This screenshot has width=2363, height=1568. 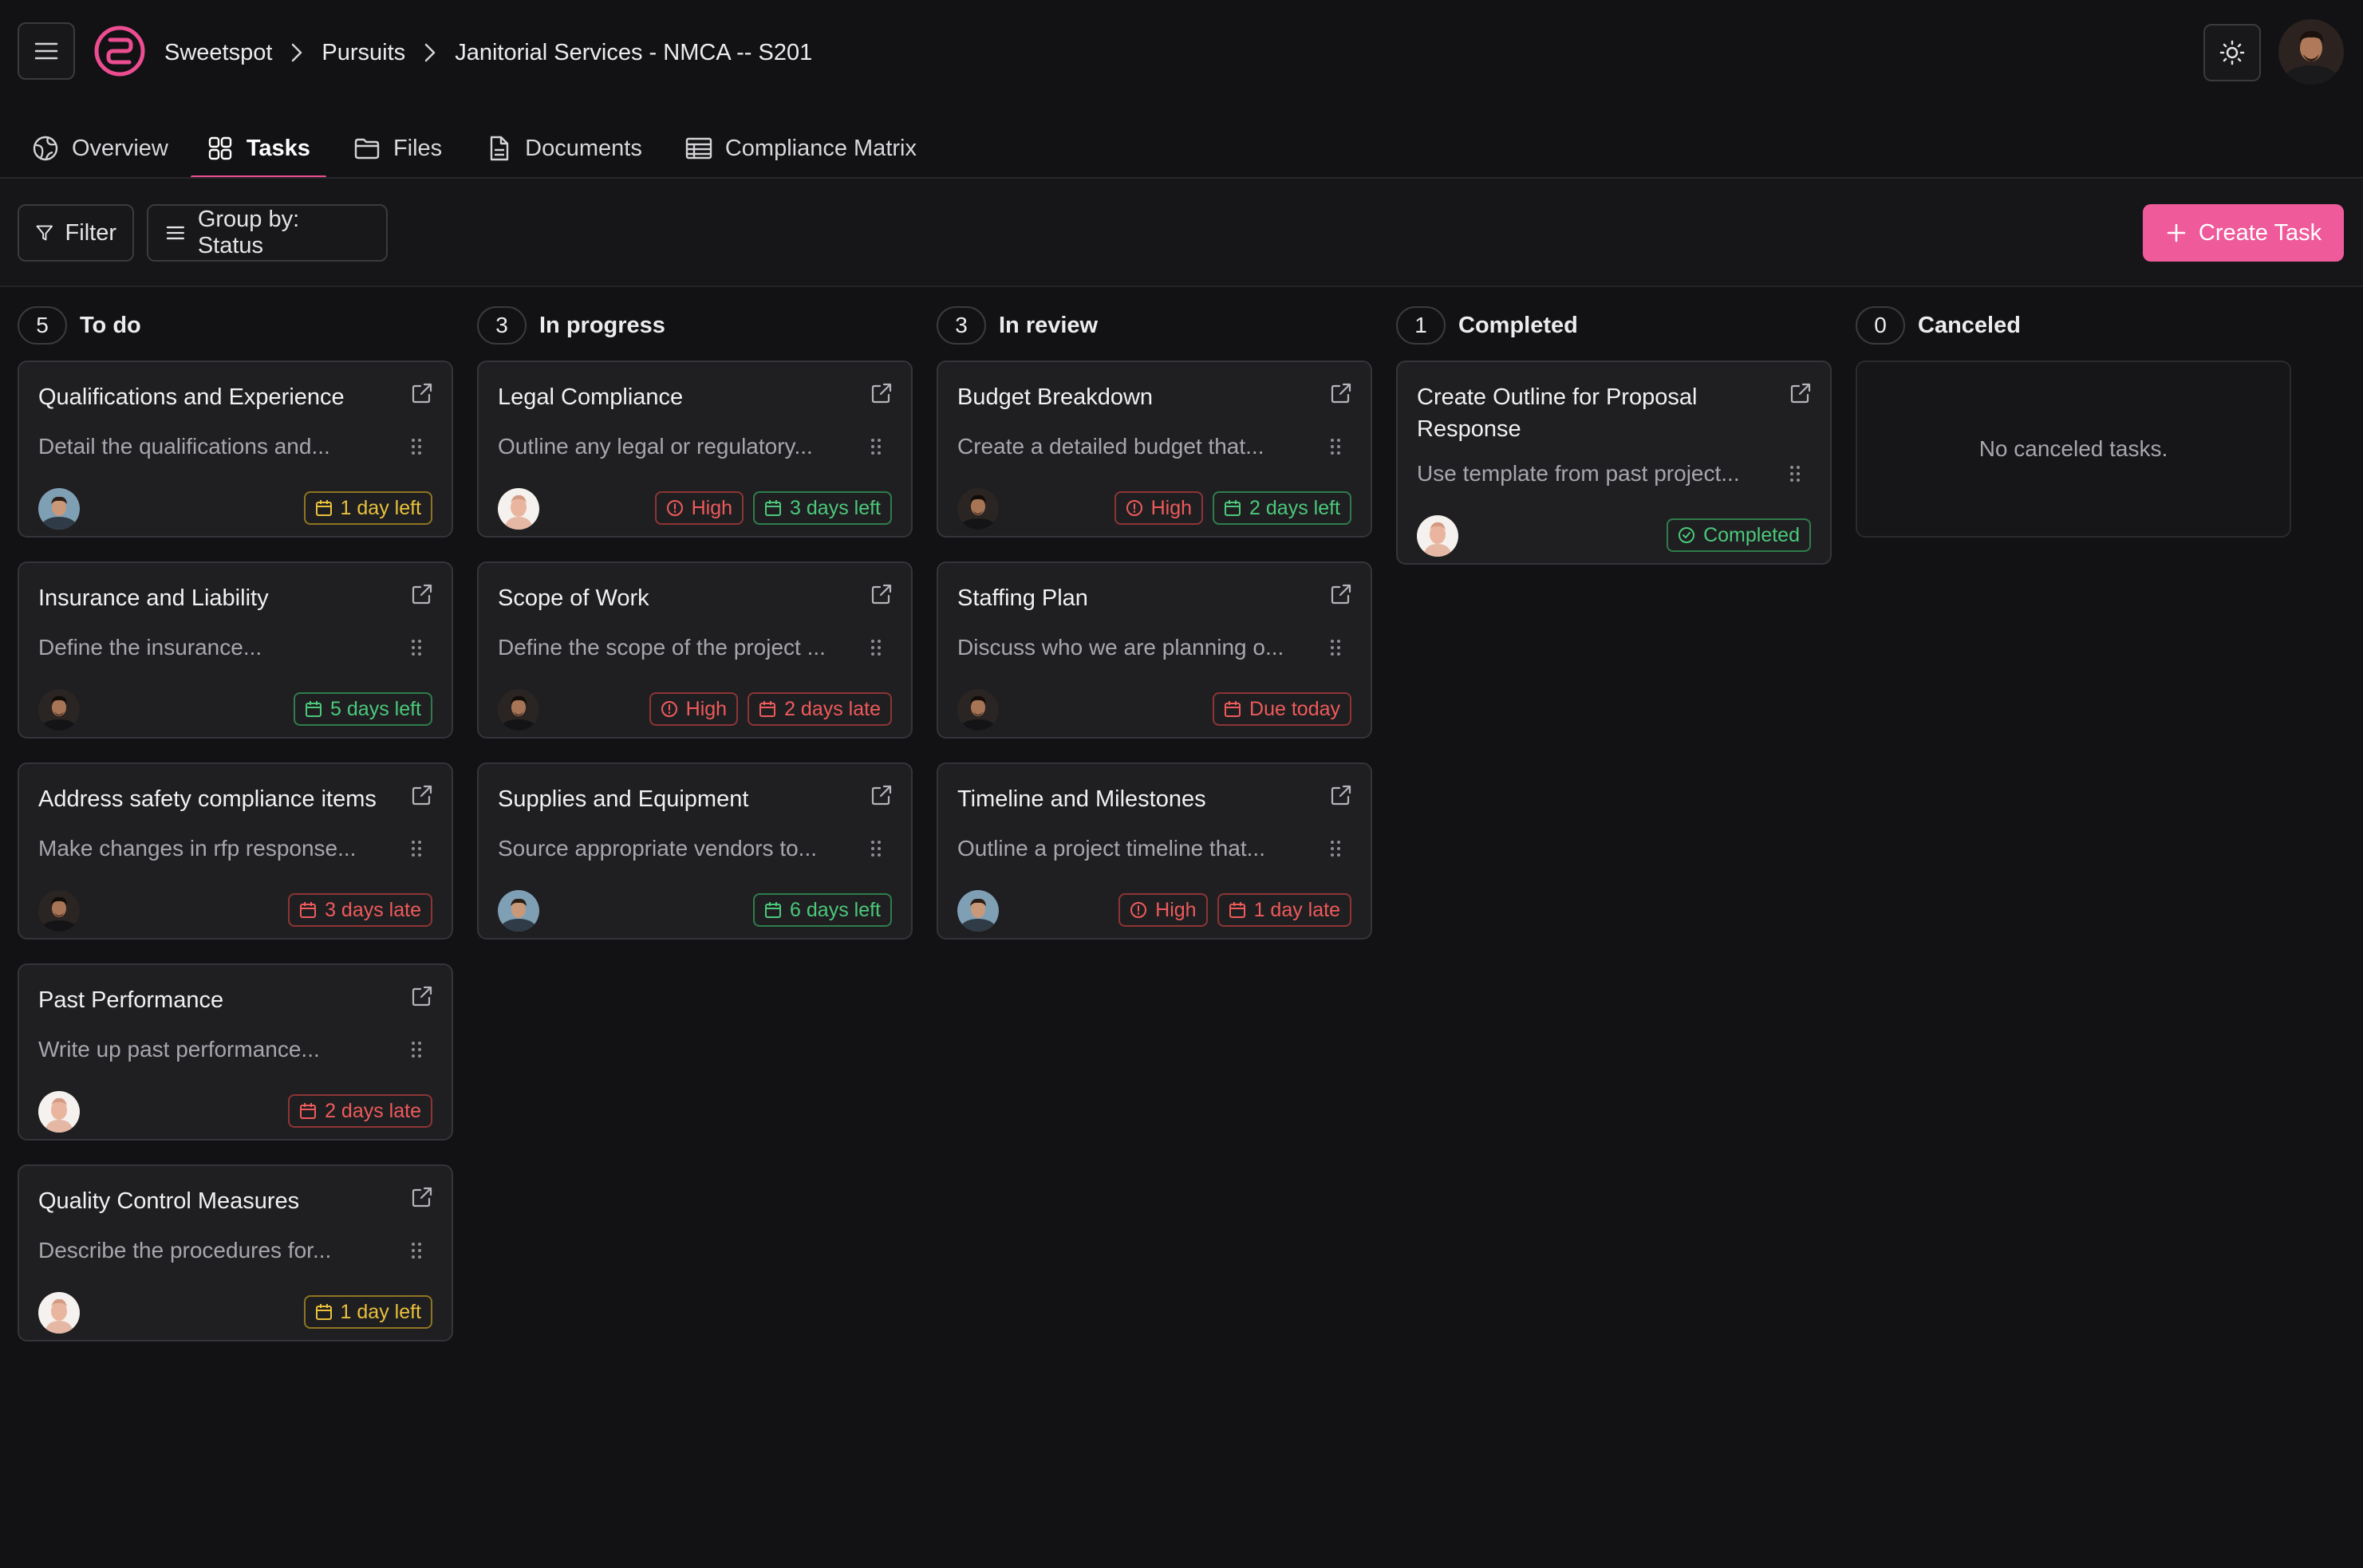 I want to click on task-title: Budget Breakdown, so click(x=1132, y=397).